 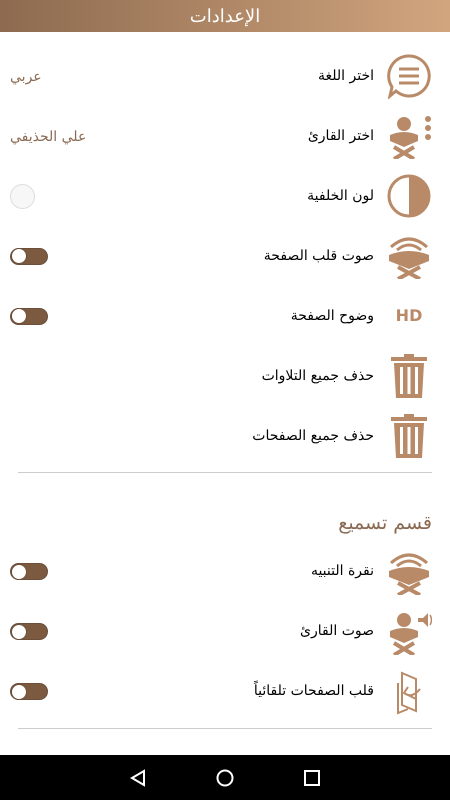 What do you see at coordinates (26, 77) in the screenshot?
I see `setting-value: عربي` at bounding box center [26, 77].